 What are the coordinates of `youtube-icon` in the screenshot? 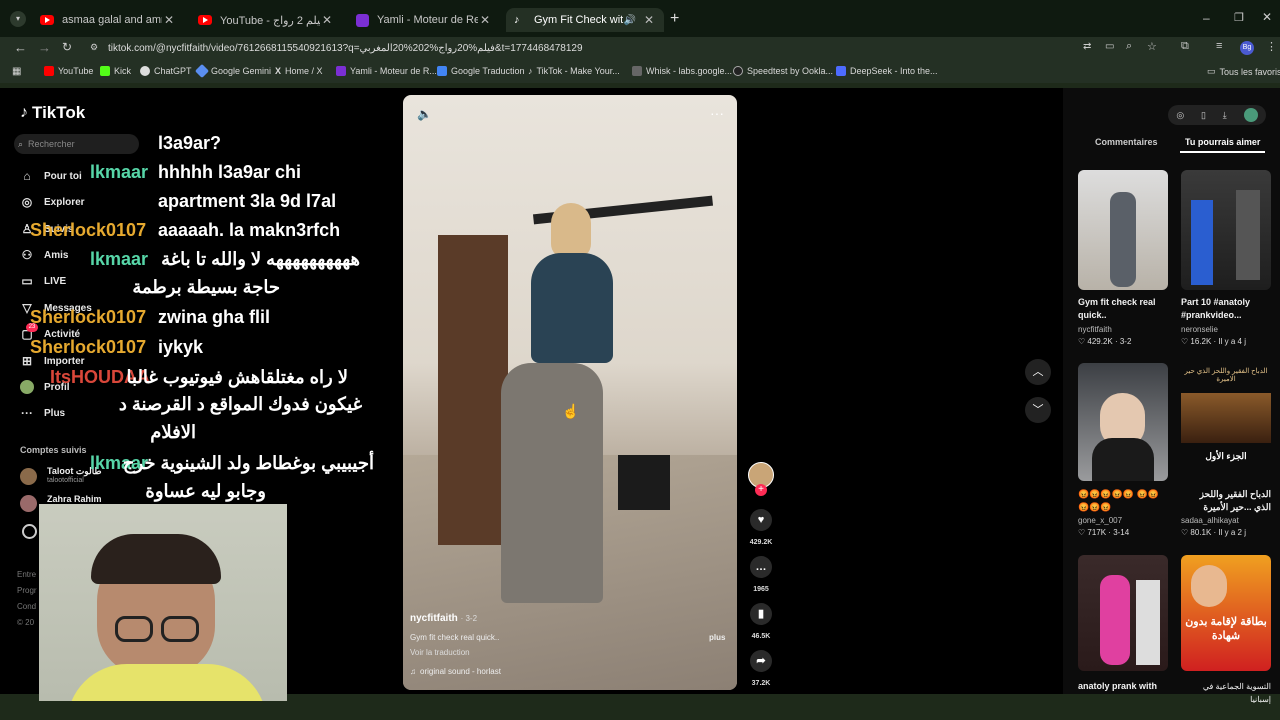 It's located at (47, 20).